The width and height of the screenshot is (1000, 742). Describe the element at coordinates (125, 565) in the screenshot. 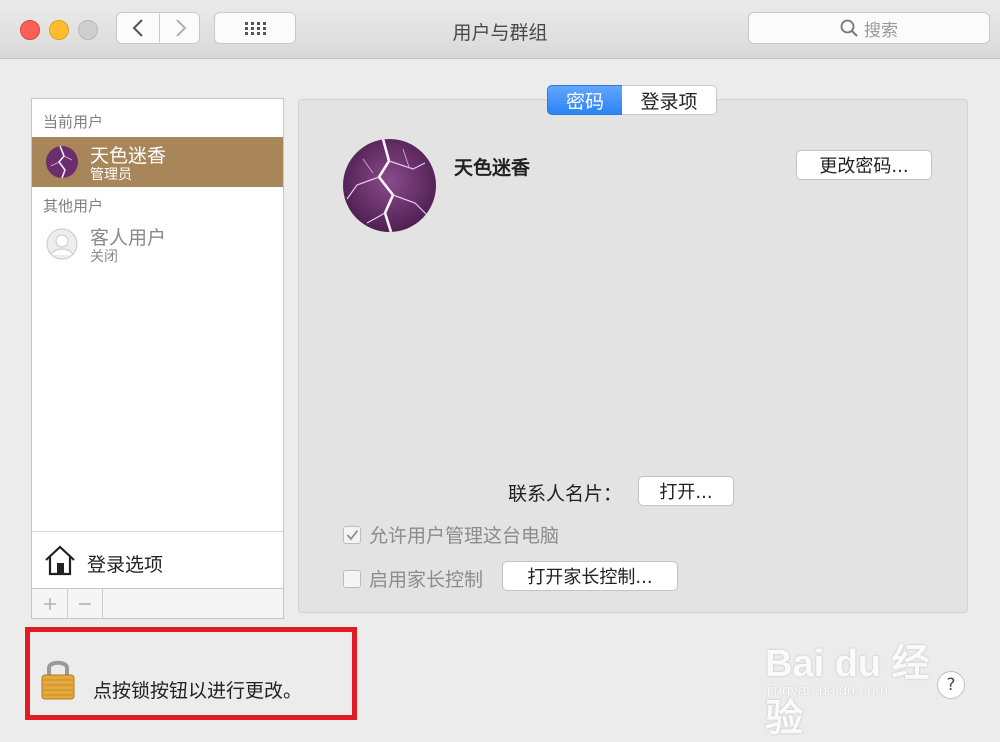

I see `login-options-label: 登录选项` at that location.